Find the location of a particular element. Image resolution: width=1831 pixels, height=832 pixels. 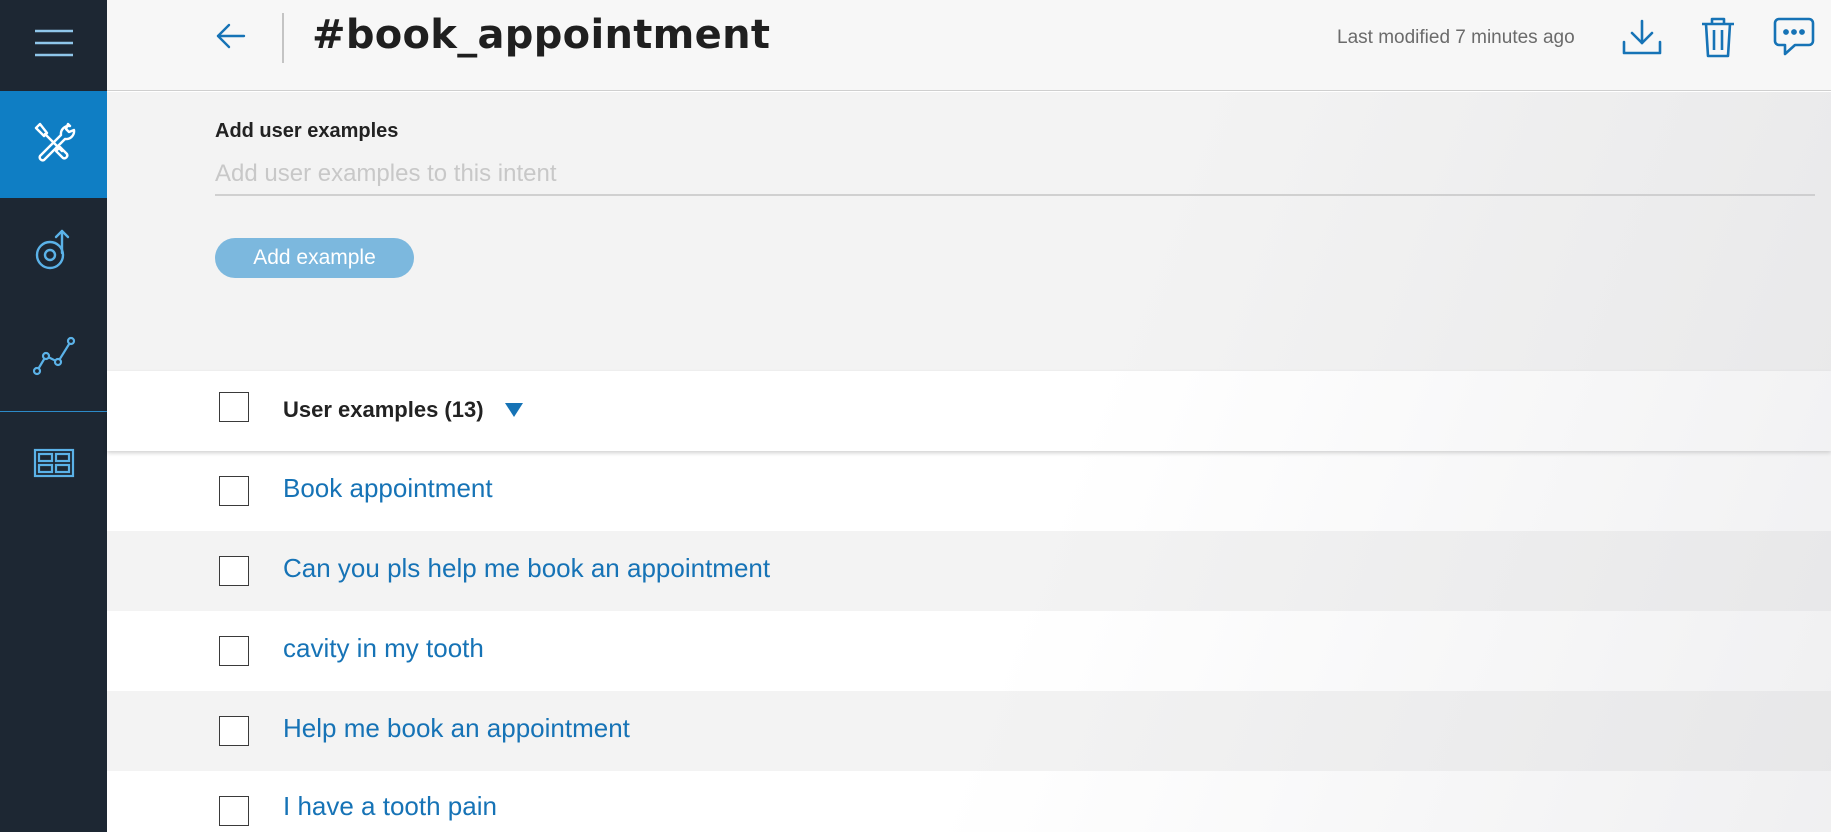

example-text: cavity in my tooth is located at coordinates (383, 648).